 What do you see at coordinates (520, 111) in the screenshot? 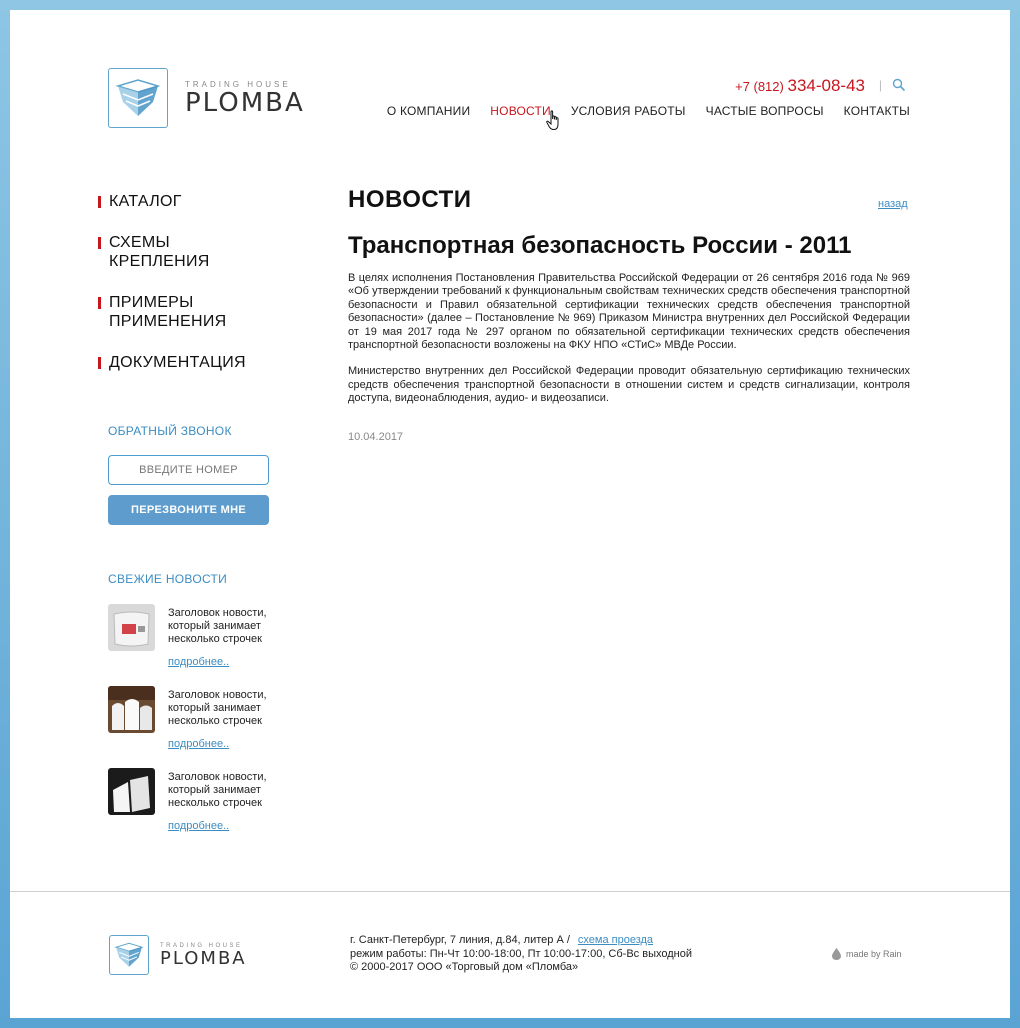
I see `nav-item-news: НОВОСТИ` at bounding box center [520, 111].